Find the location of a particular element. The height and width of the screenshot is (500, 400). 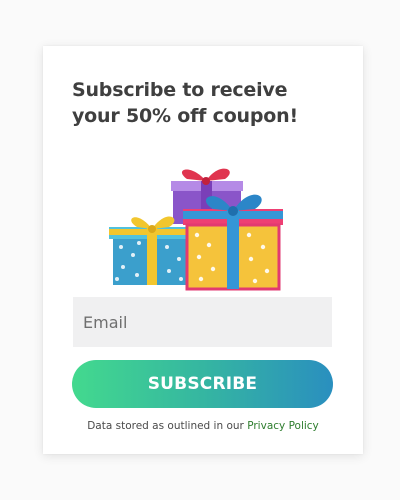

disclaimer-text: Data stored as outlined in our is located at coordinates (167, 426).